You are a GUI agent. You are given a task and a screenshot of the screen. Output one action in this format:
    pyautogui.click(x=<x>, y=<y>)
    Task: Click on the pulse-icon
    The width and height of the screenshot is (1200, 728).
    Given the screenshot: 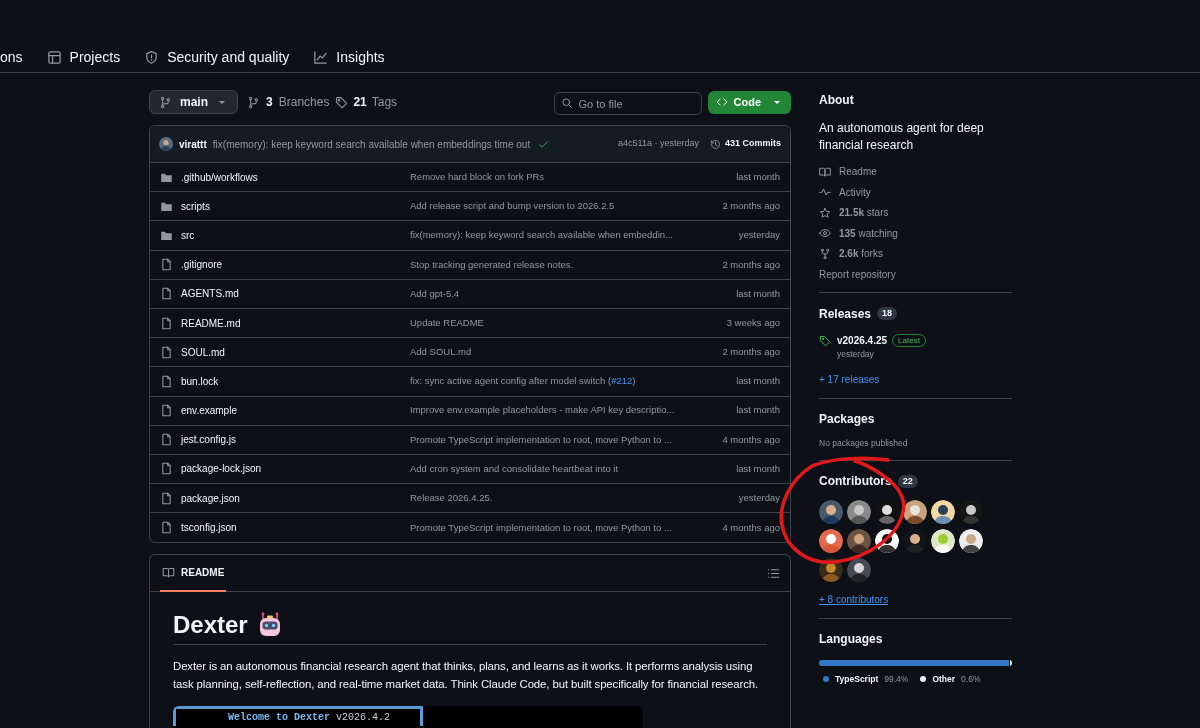 What is the action you would take?
    pyautogui.click(x=825, y=192)
    